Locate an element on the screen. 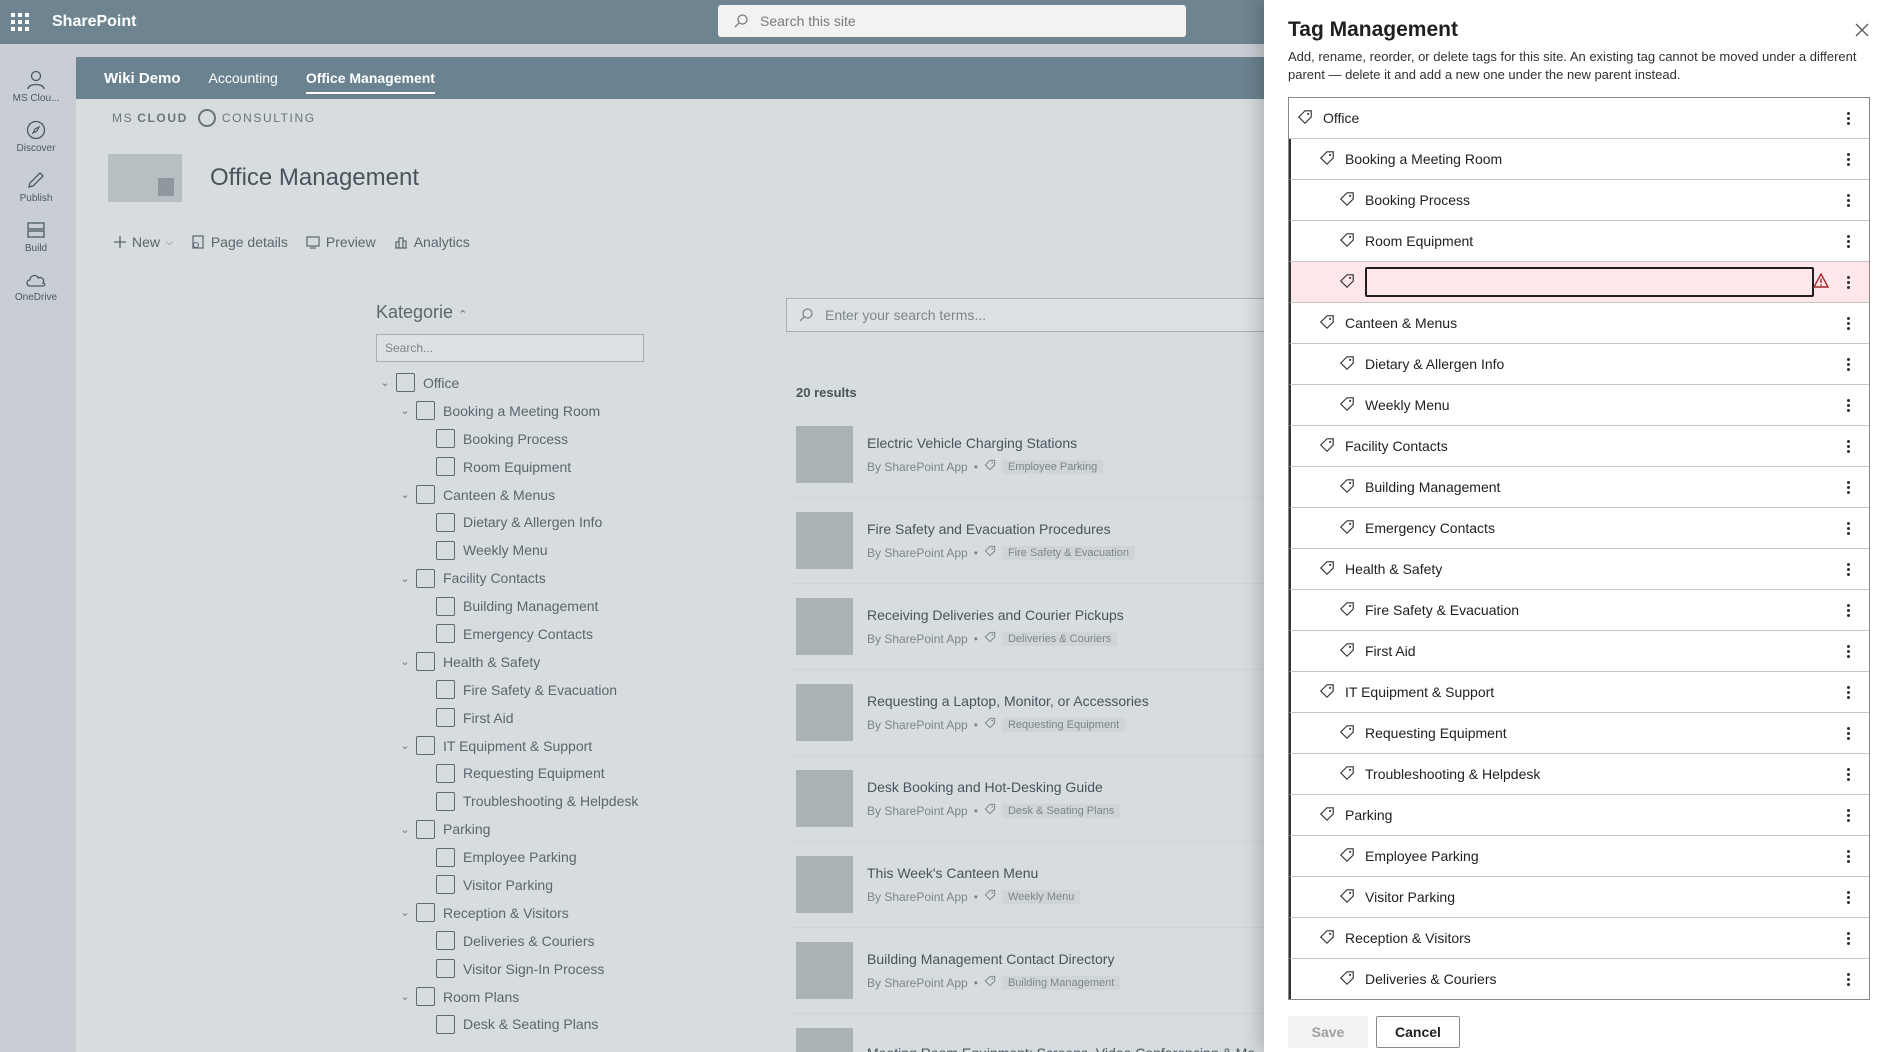  tag-row: Building Management is located at coordinates (1579, 487).